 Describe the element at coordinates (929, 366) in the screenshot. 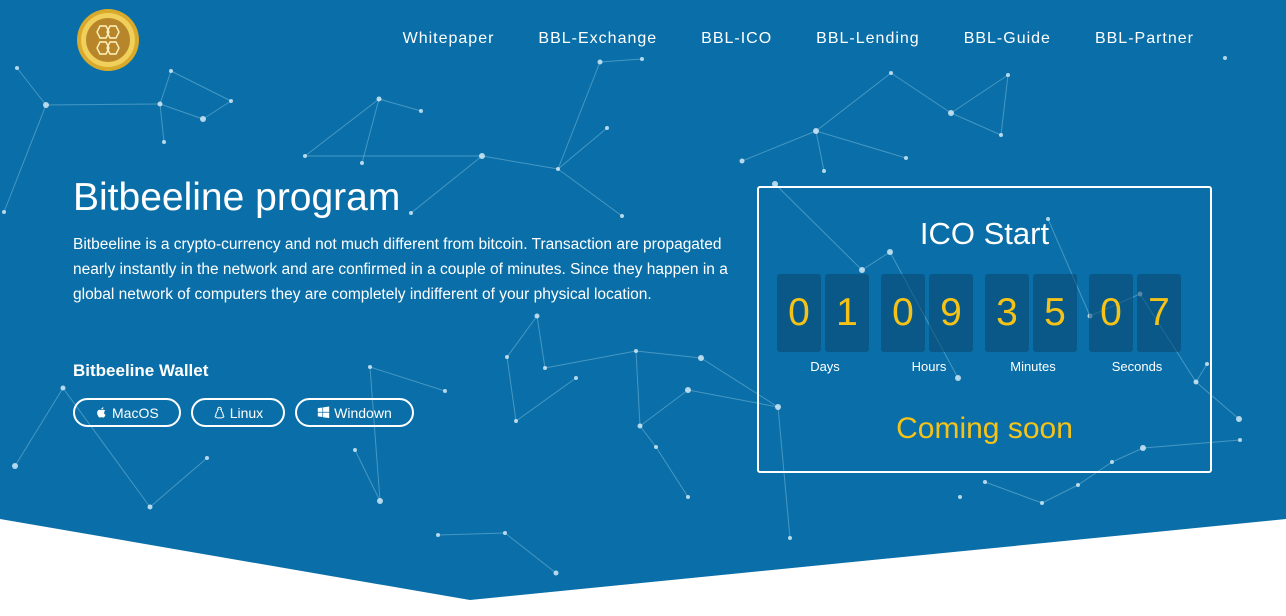

I see `hours-label: Hours` at that location.